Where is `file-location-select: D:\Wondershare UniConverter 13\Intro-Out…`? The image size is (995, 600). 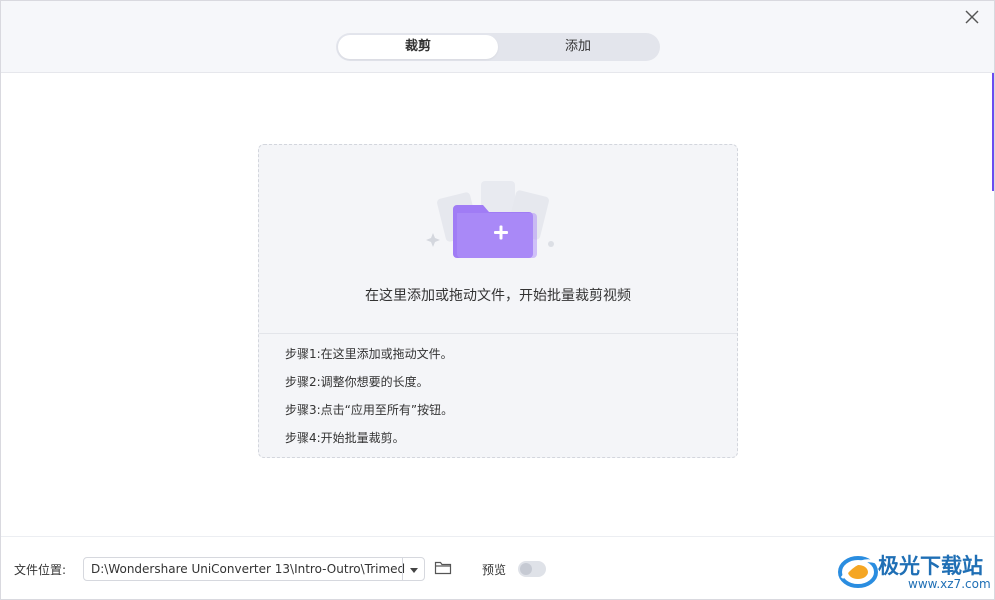 file-location-select: D:\Wondershare UniConverter 13\Intro-Out… is located at coordinates (254, 569).